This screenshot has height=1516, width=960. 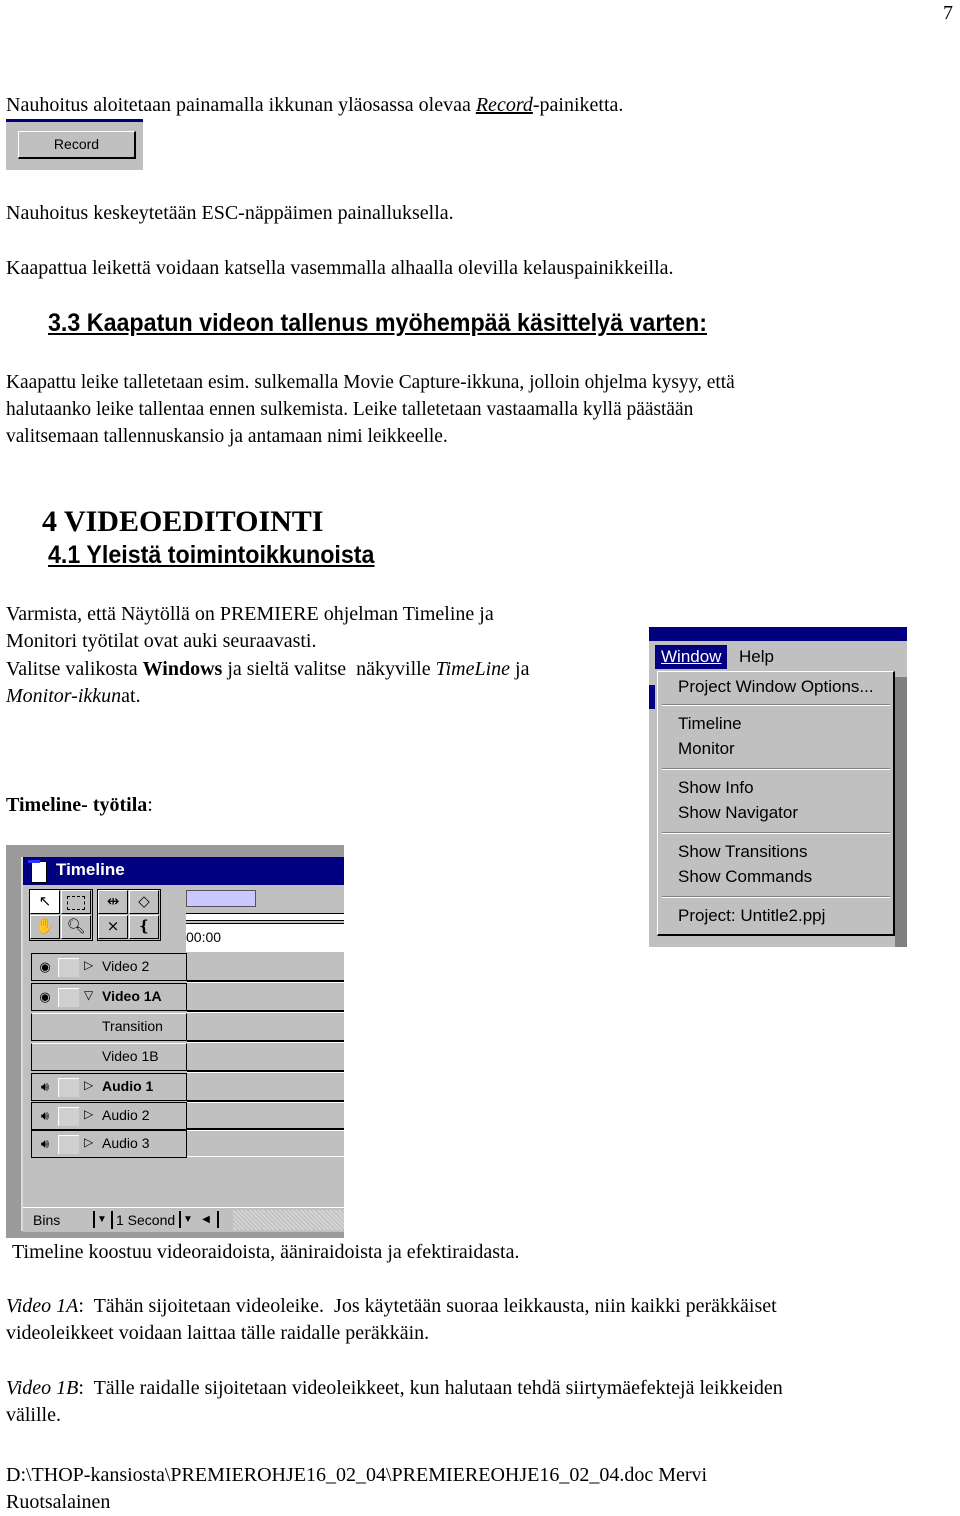 I want to click on track-audio-3: 🔊︎ ▷ Audio 3, so click(x=109, y=1144).